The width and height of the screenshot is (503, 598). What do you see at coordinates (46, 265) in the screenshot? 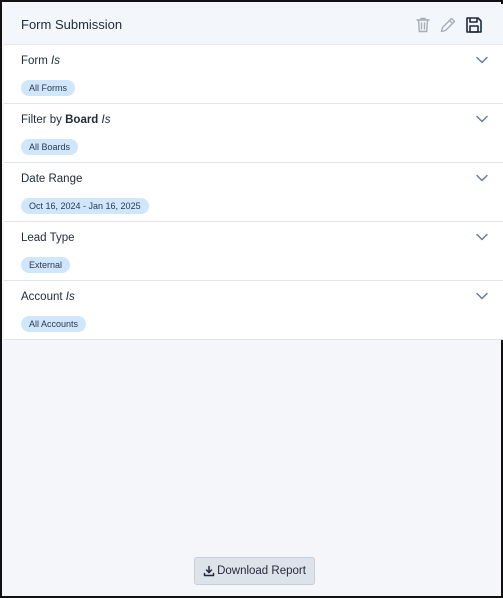
I see `filter-chip: External` at bounding box center [46, 265].